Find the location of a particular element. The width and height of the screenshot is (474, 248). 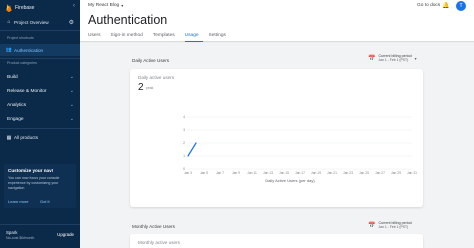

x-tick-label: Jan 25 is located at coordinates (364, 173).